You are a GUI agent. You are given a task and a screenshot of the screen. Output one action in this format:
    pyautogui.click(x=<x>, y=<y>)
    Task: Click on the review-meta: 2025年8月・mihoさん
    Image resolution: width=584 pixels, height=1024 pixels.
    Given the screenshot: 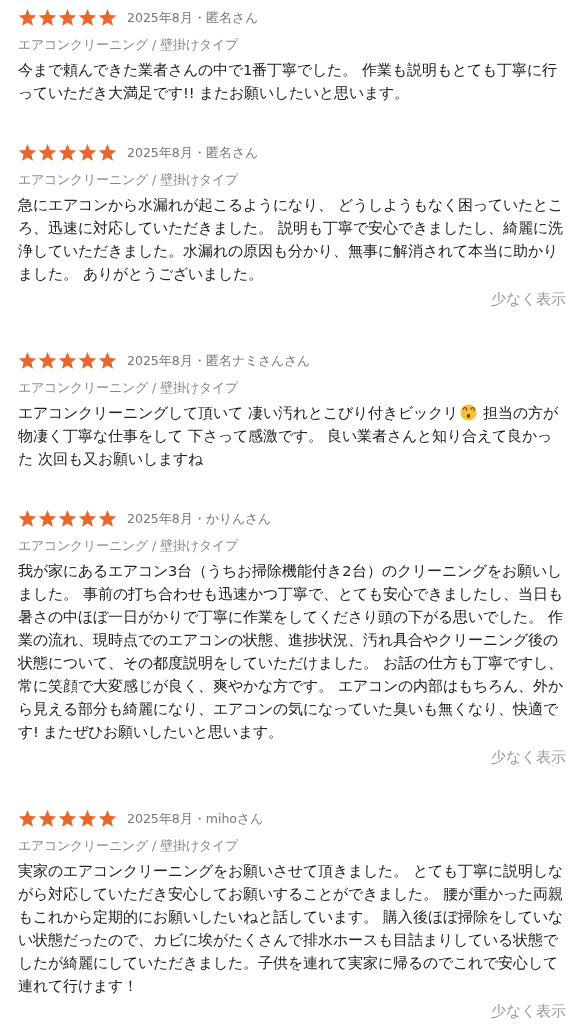 What is the action you would take?
    pyautogui.click(x=195, y=819)
    